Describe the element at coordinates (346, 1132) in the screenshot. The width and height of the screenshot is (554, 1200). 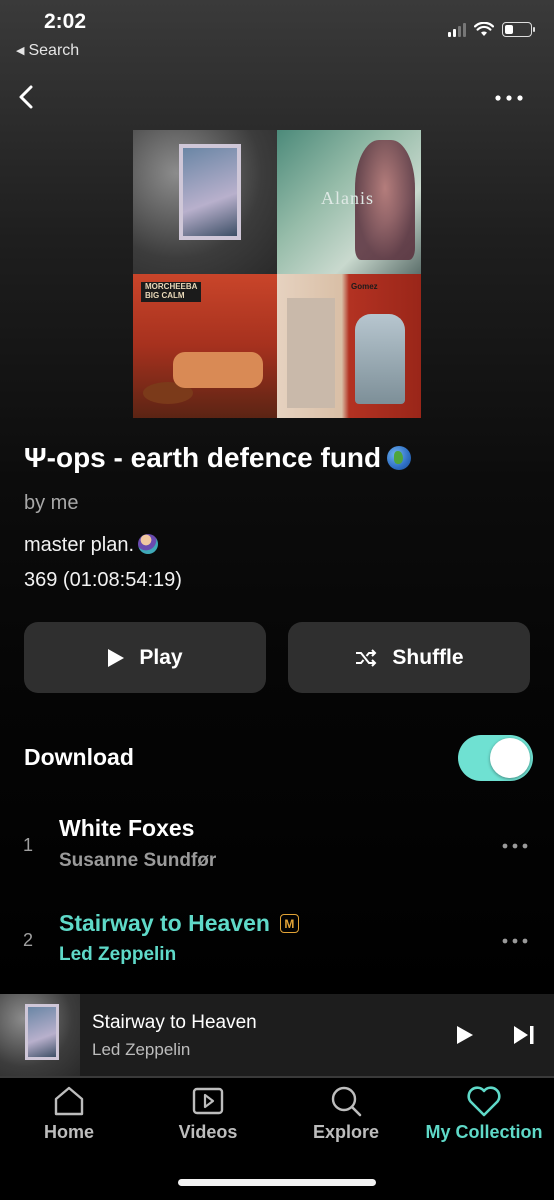
I see `tab-explore-label: Explore` at that location.